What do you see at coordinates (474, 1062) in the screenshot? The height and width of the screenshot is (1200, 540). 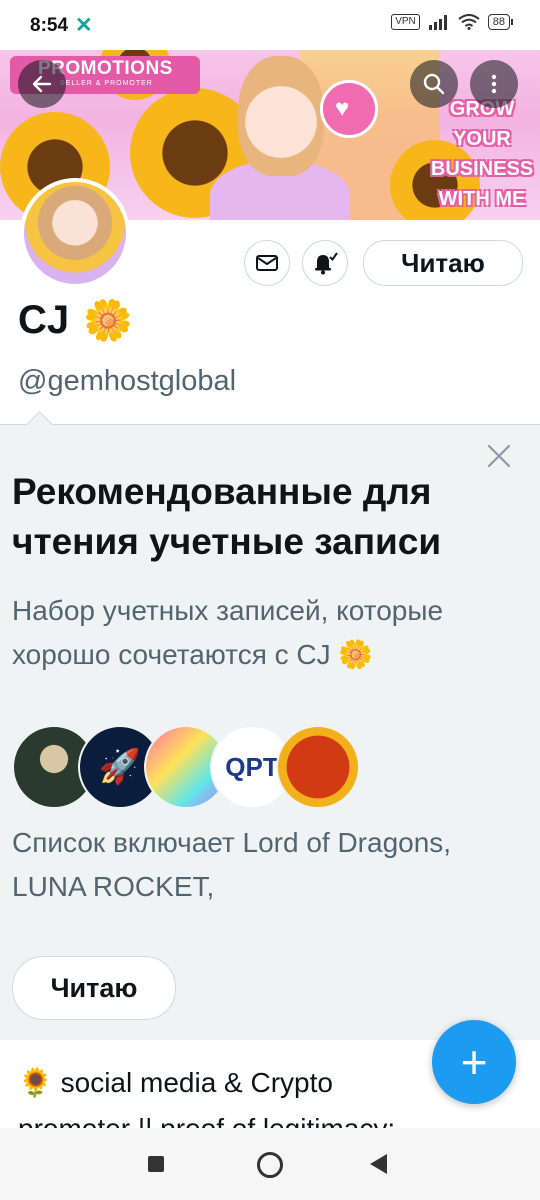 I see `compose-button: +` at bounding box center [474, 1062].